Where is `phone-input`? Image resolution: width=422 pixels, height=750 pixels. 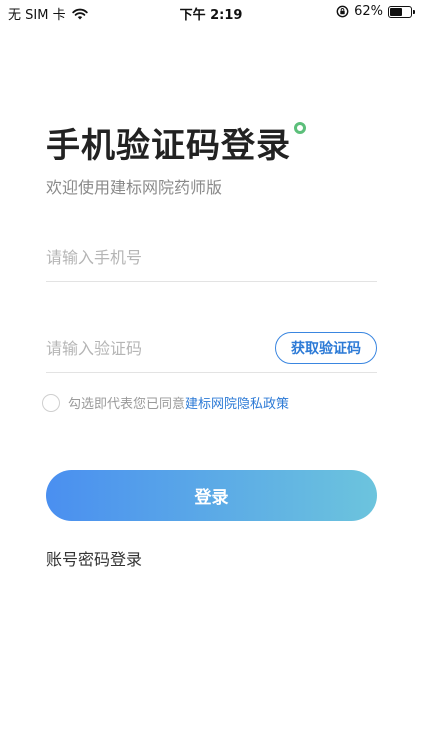
phone-input is located at coordinates (211, 257).